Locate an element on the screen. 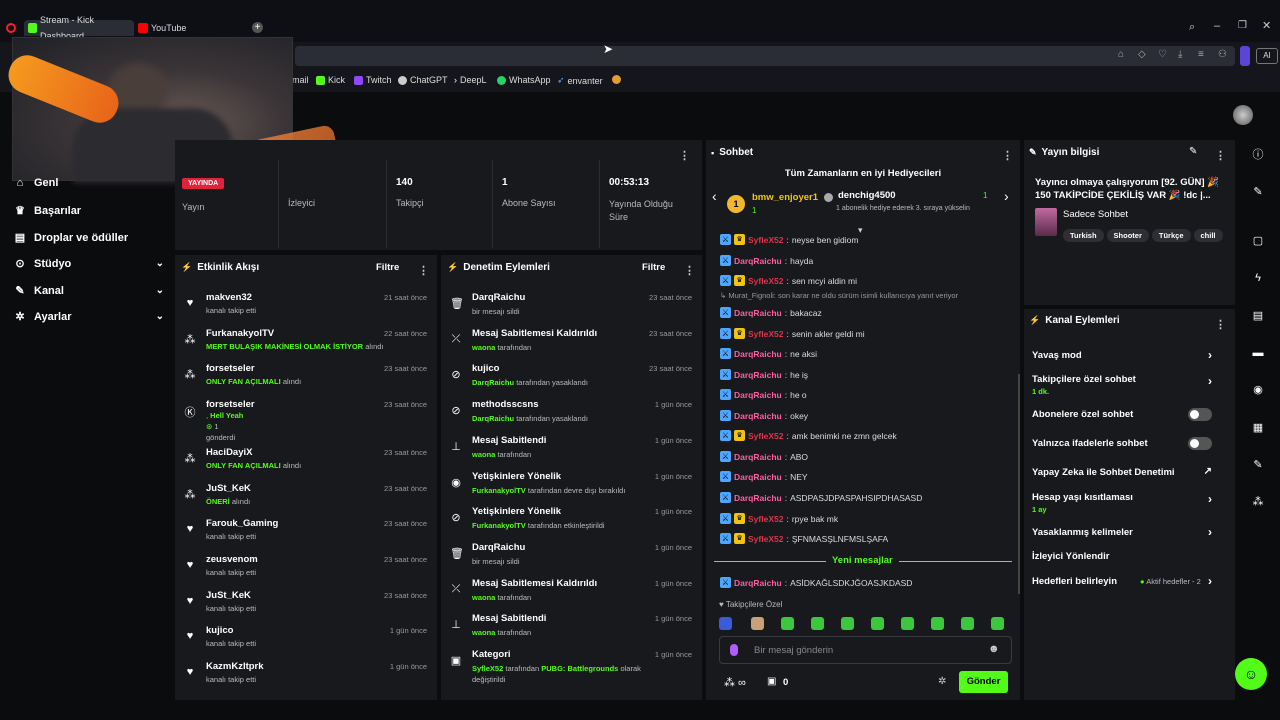 This screenshot has height=720, width=1280. chevron-right-icon: › is located at coordinates (1006, 196).